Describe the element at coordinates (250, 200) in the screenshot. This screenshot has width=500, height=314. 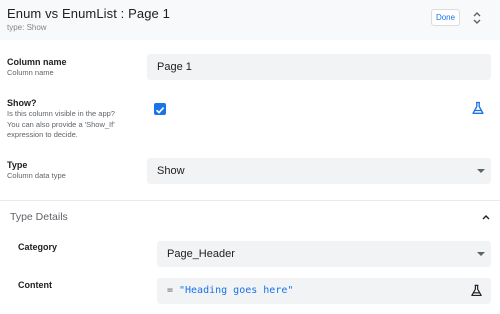
I see `section-divider` at that location.